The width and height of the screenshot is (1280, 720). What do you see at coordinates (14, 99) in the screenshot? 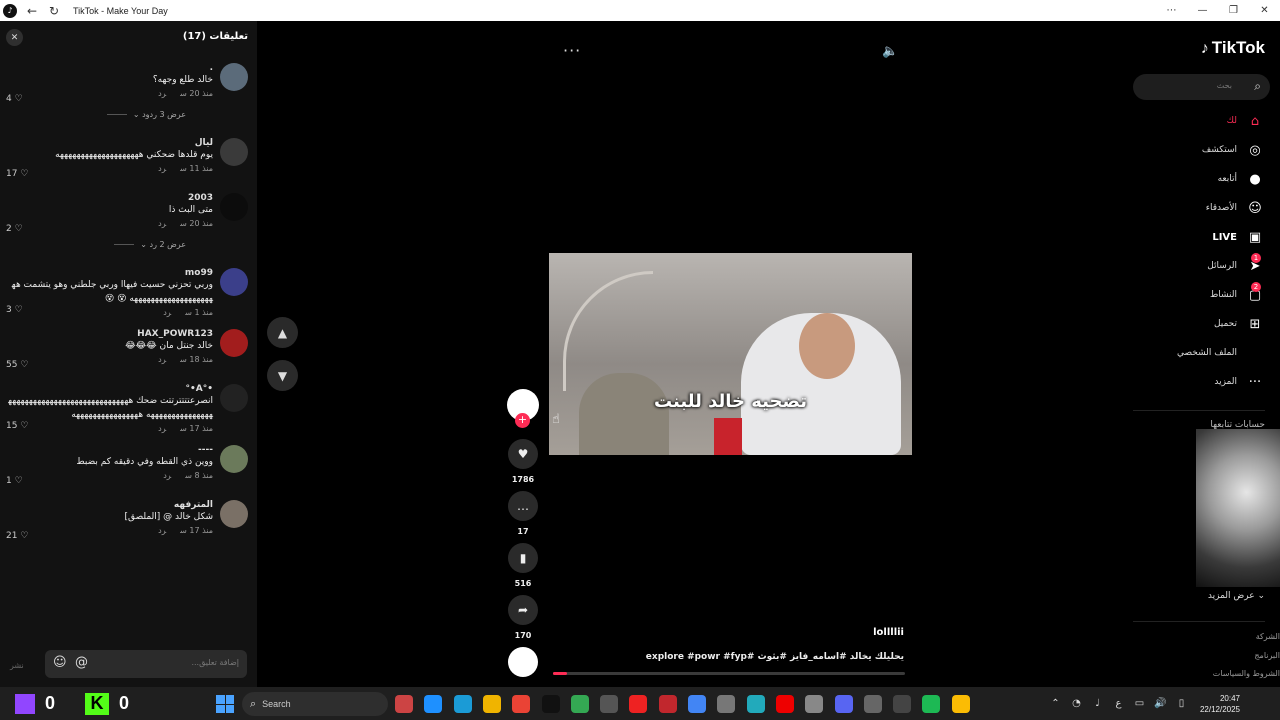
I see `comment-like-button: 4 ♡` at bounding box center [14, 99].